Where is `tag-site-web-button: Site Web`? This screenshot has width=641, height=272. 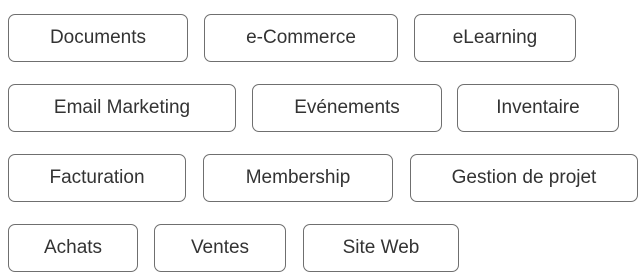
tag-site-web-button: Site Web is located at coordinates (381, 248).